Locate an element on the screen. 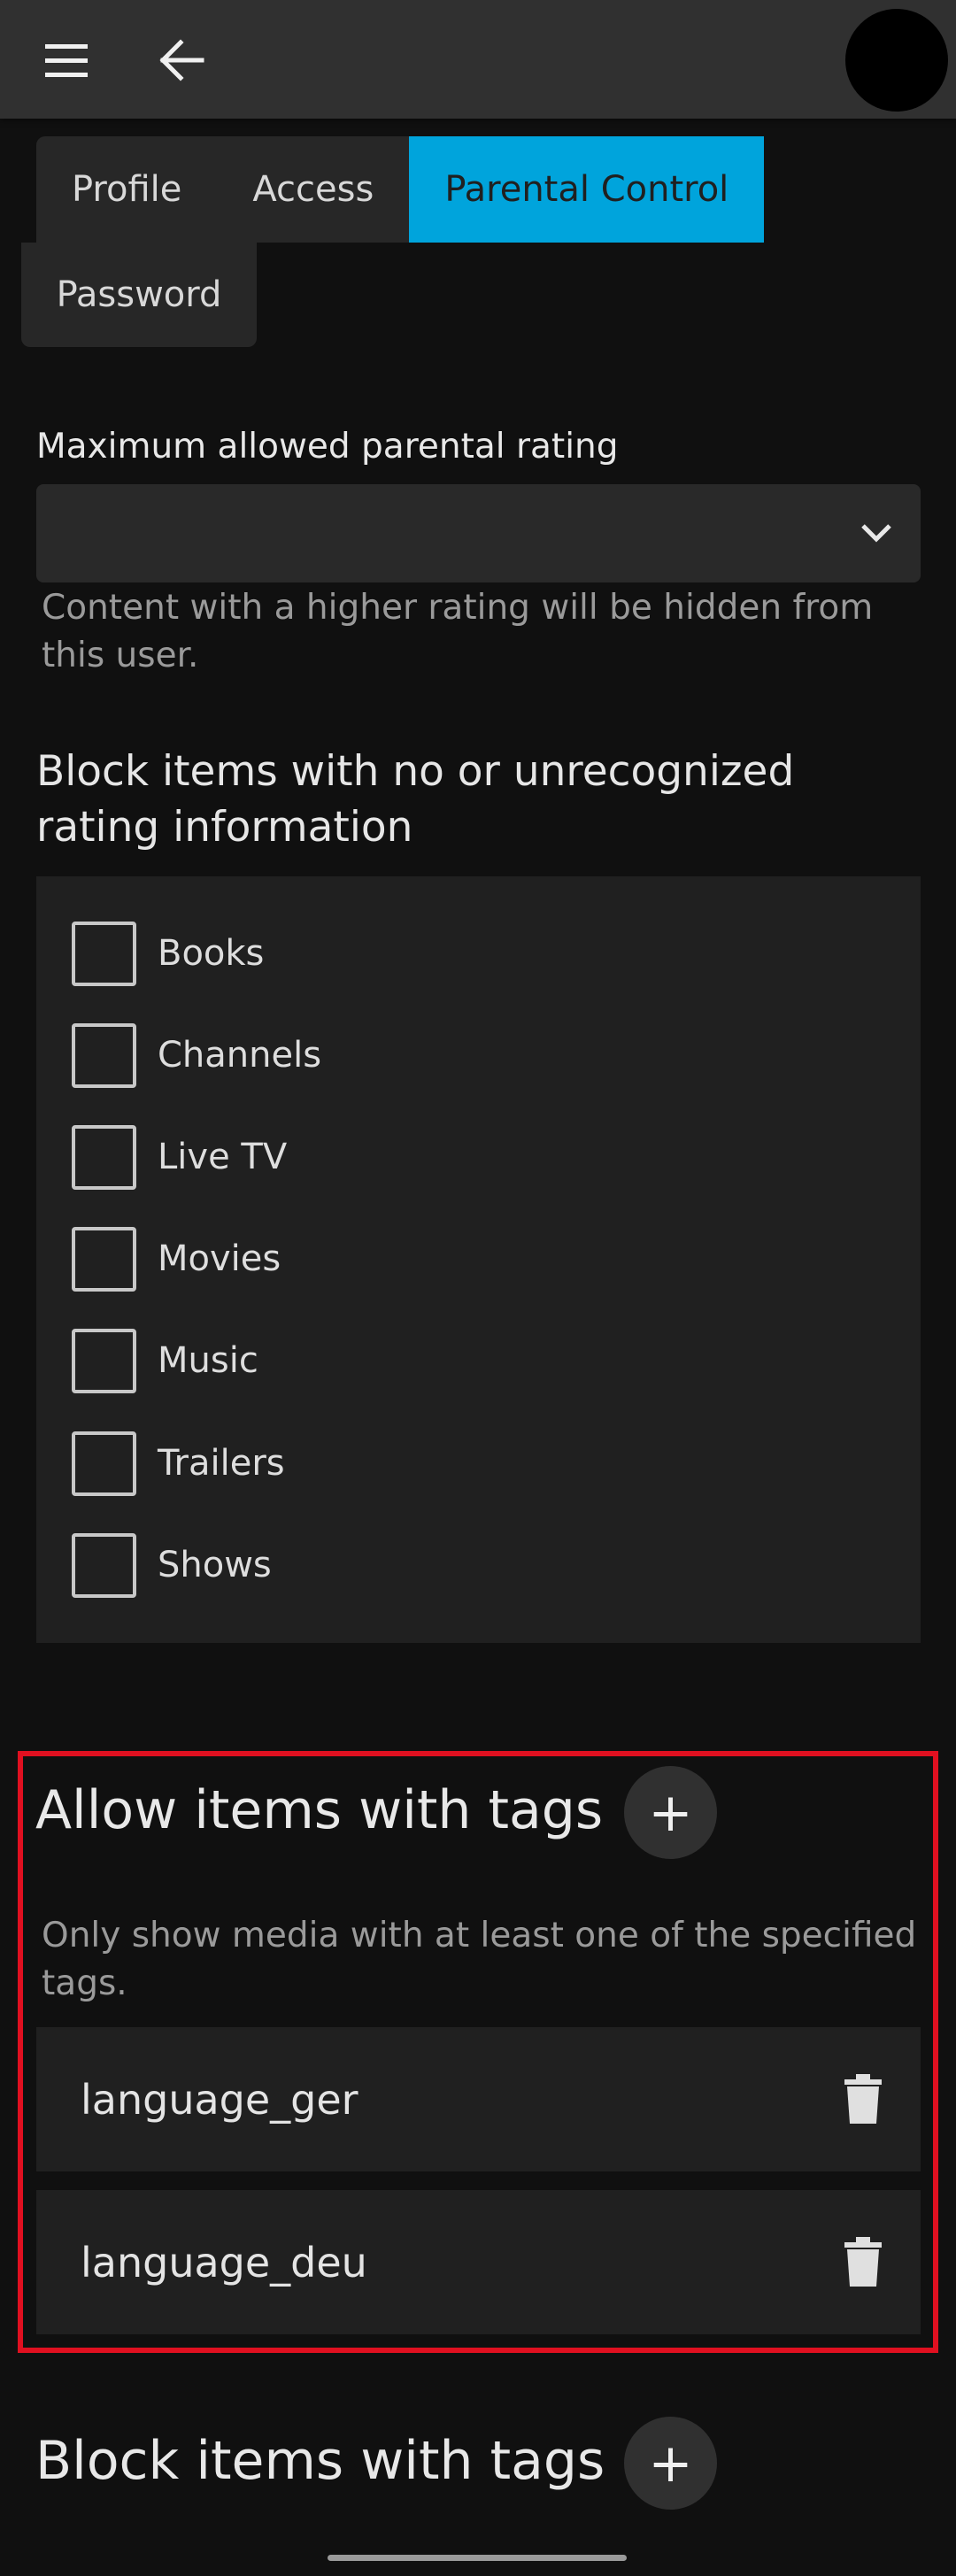 This screenshot has height=2576, width=956. checkbox-label: Music is located at coordinates (208, 1360).